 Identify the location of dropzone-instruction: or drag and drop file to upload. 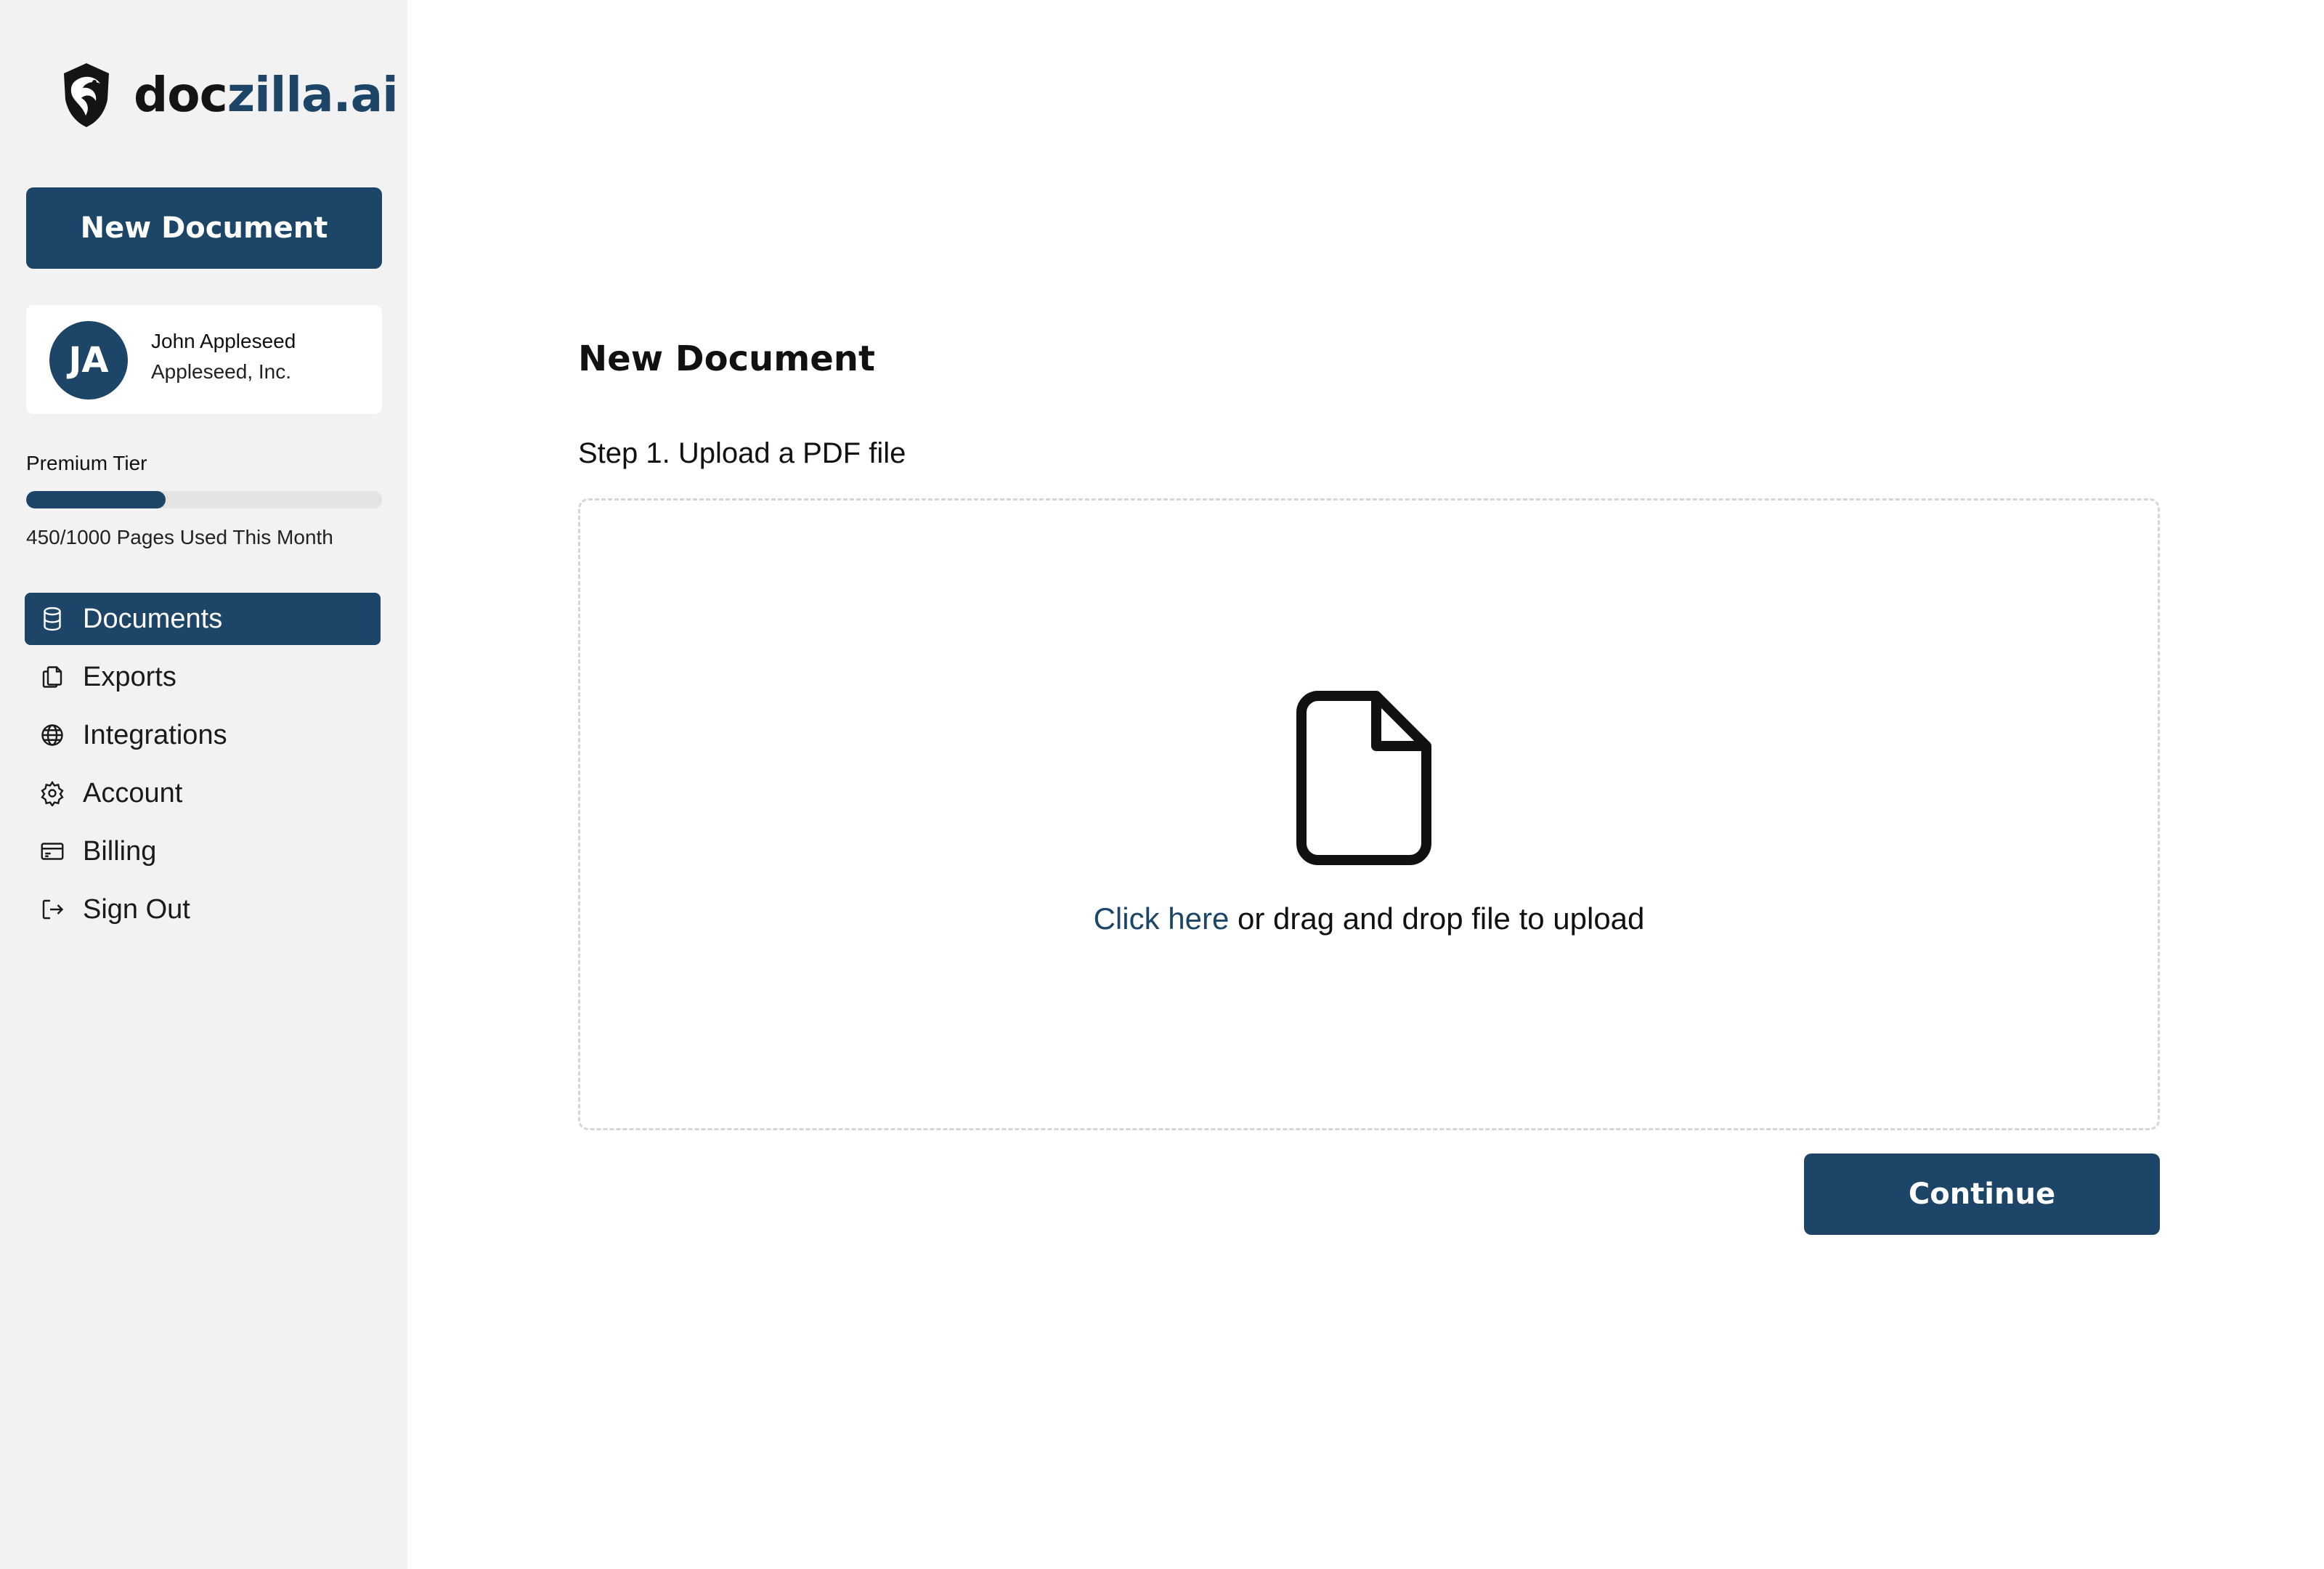
(1437, 918).